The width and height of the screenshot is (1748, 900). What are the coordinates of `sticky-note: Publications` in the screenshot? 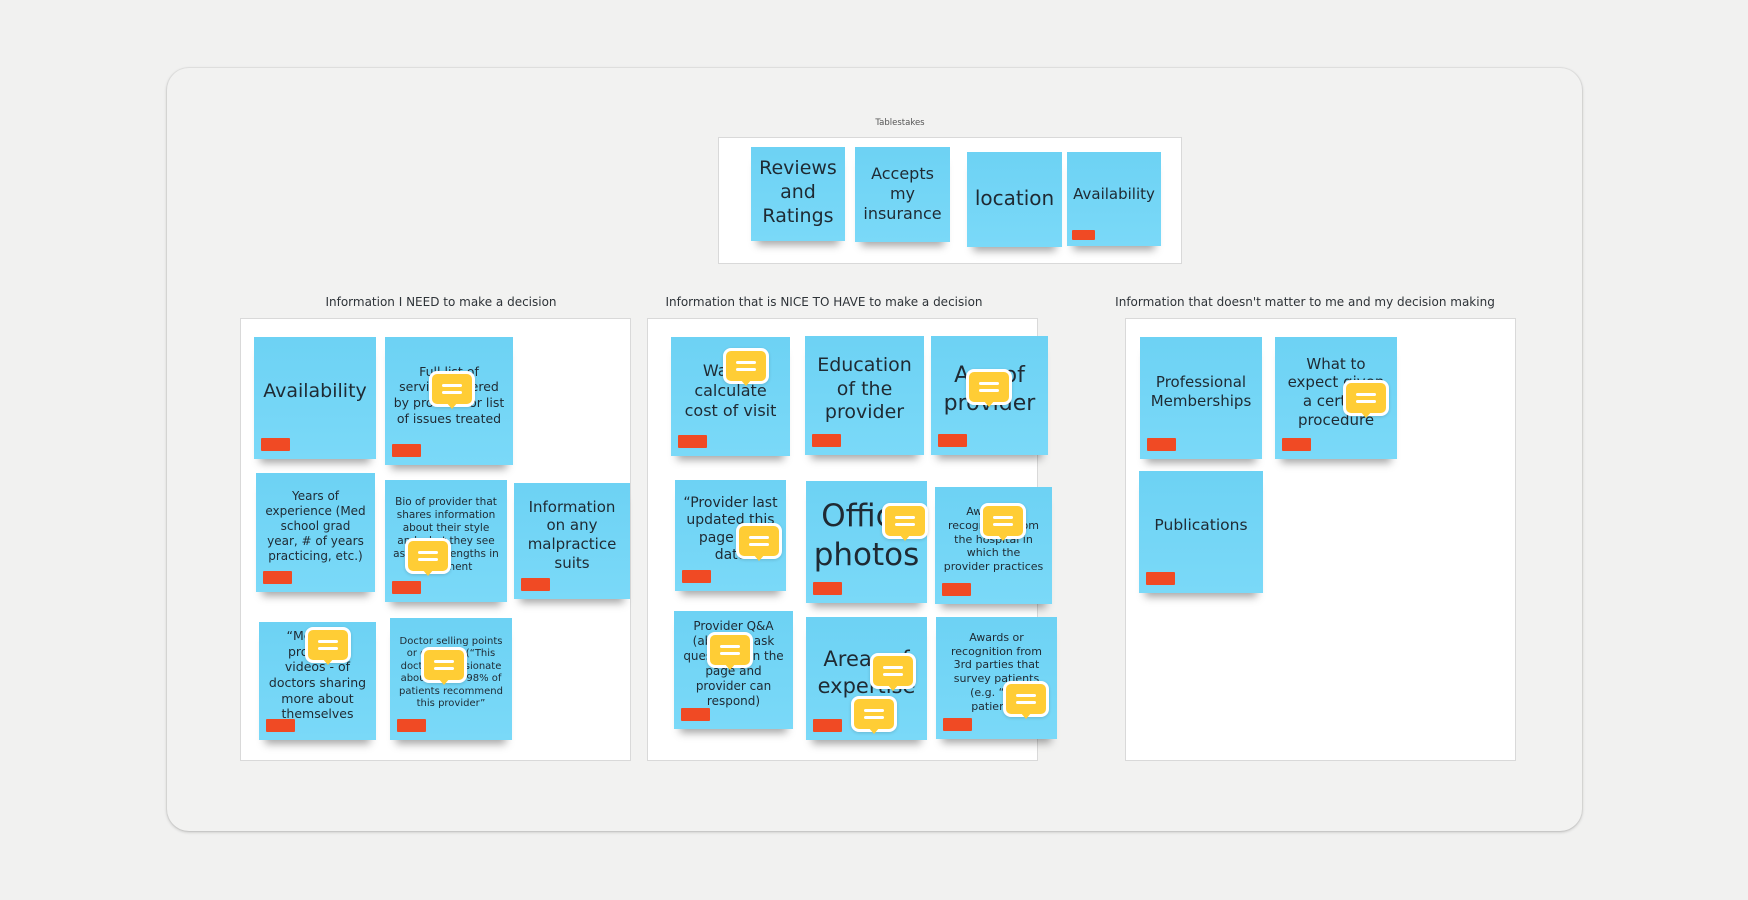 It's located at (1201, 532).